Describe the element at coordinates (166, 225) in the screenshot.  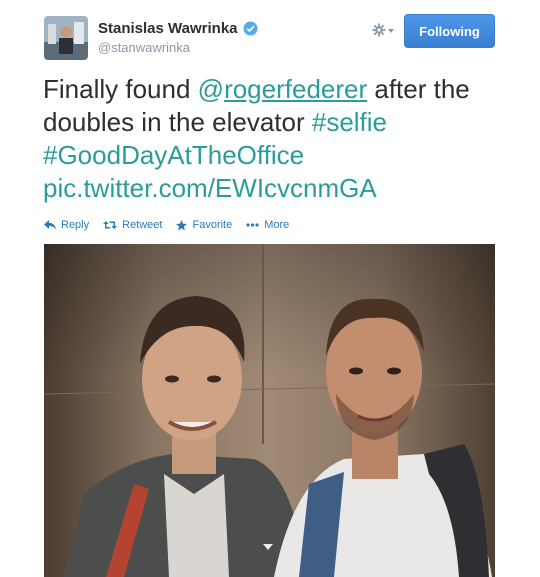
I see `tweet-actions: Reply Retweet Favorite More` at that location.